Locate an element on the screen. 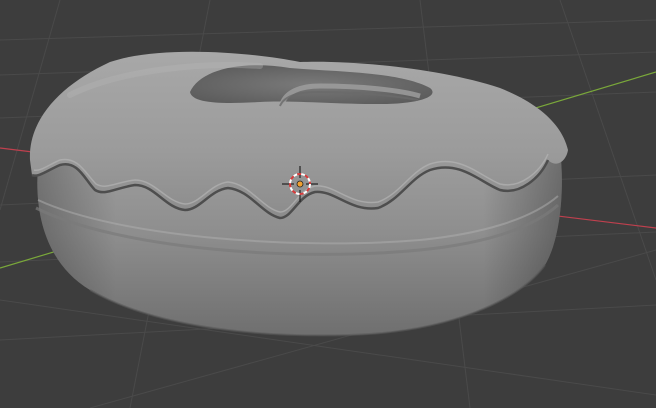 The width and height of the screenshot is (656, 408). object-origin-icon is located at coordinates (300, 184).